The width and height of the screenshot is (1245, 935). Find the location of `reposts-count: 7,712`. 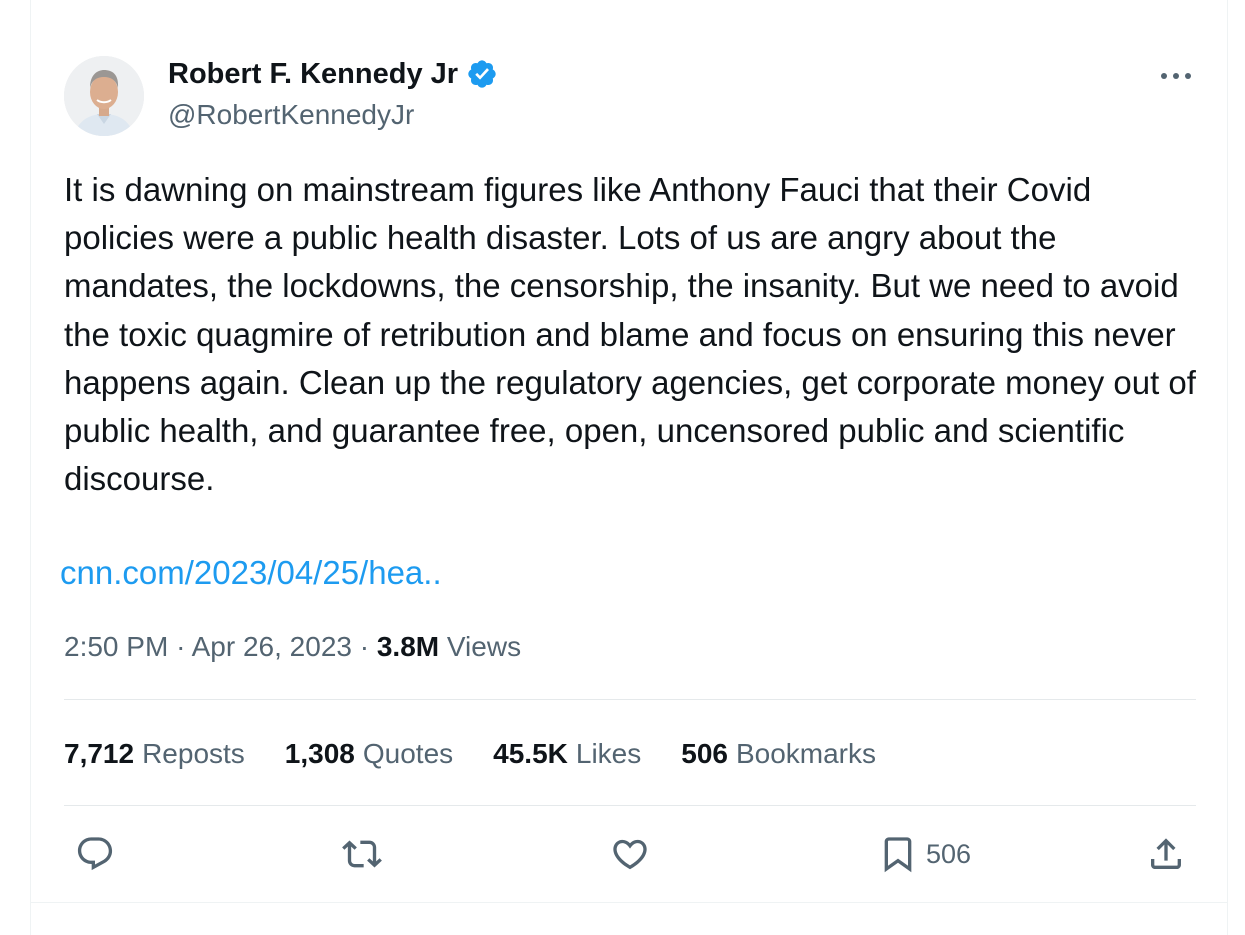

reposts-count: 7,712 is located at coordinates (99, 753).